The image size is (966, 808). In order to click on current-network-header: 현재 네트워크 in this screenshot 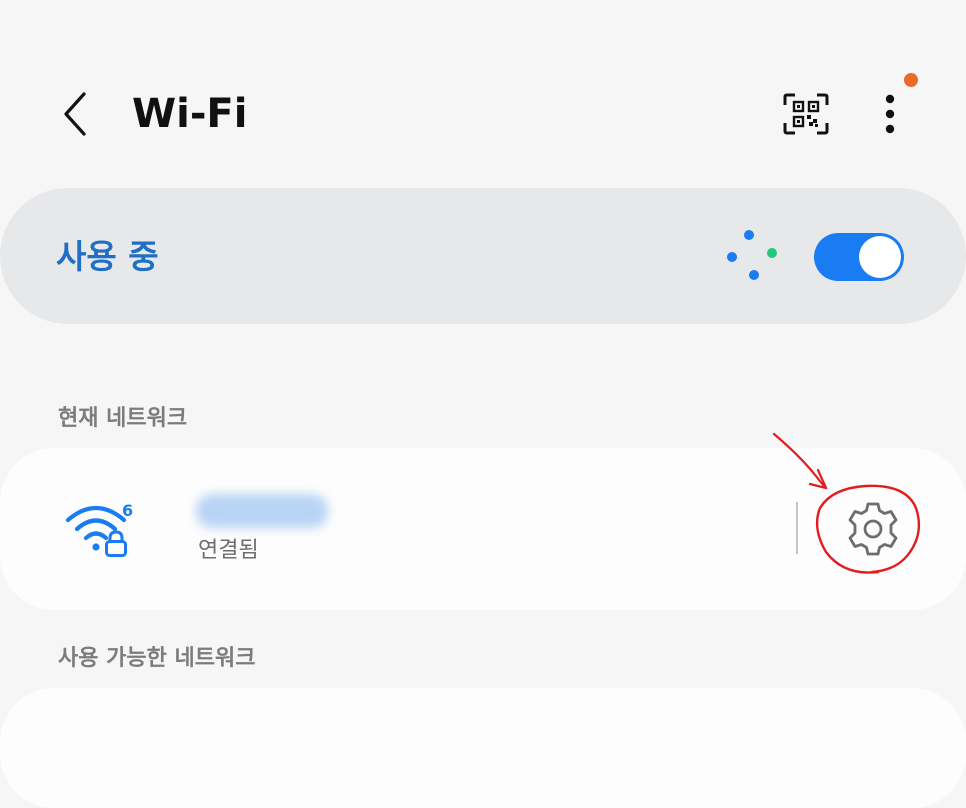, I will do `click(123, 418)`.